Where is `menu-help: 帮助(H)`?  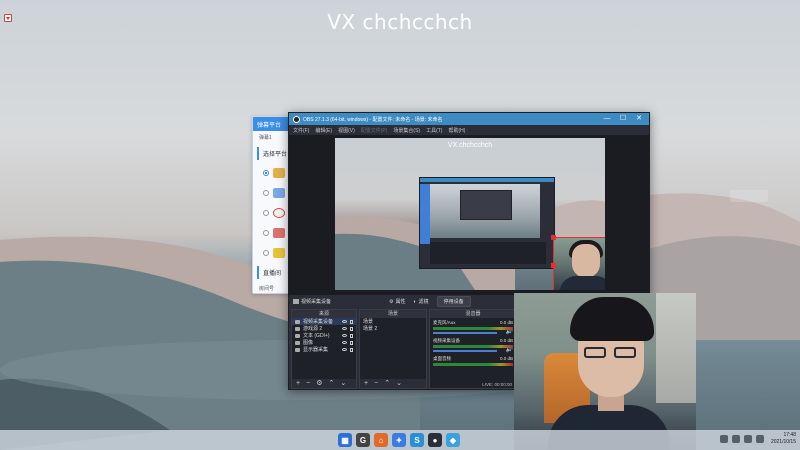 menu-help: 帮助(H) is located at coordinates (456, 130).